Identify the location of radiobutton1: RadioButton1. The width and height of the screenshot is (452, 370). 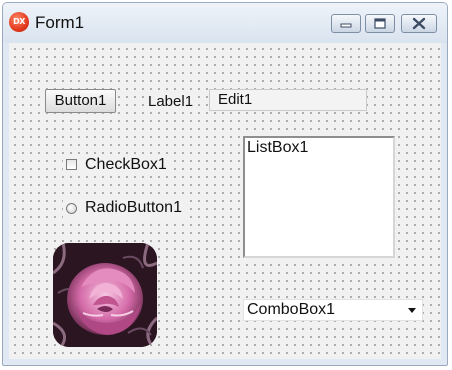
(124, 208).